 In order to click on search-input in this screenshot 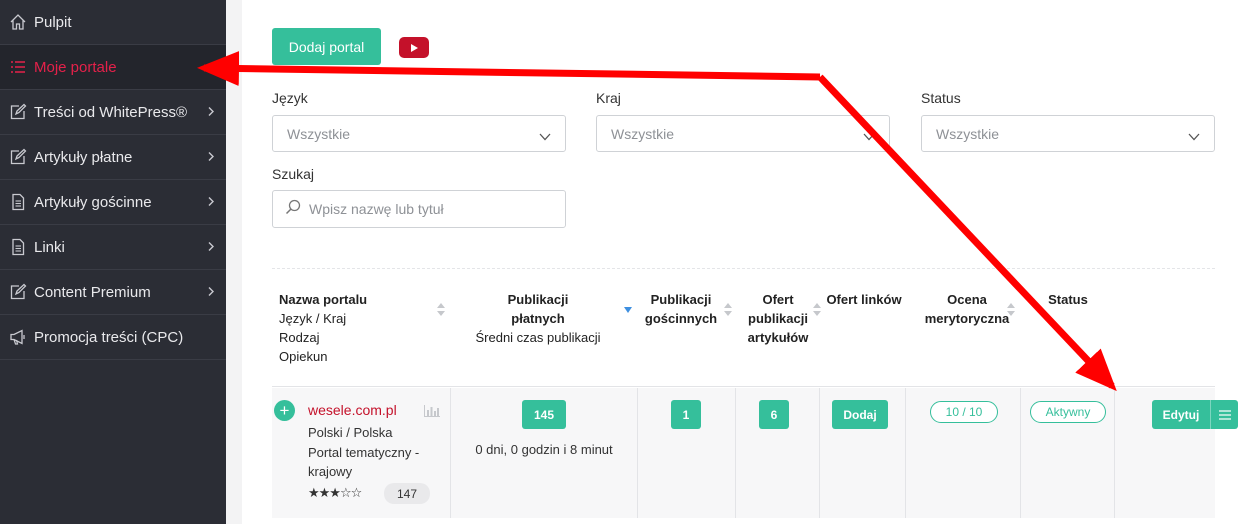, I will do `click(429, 209)`.